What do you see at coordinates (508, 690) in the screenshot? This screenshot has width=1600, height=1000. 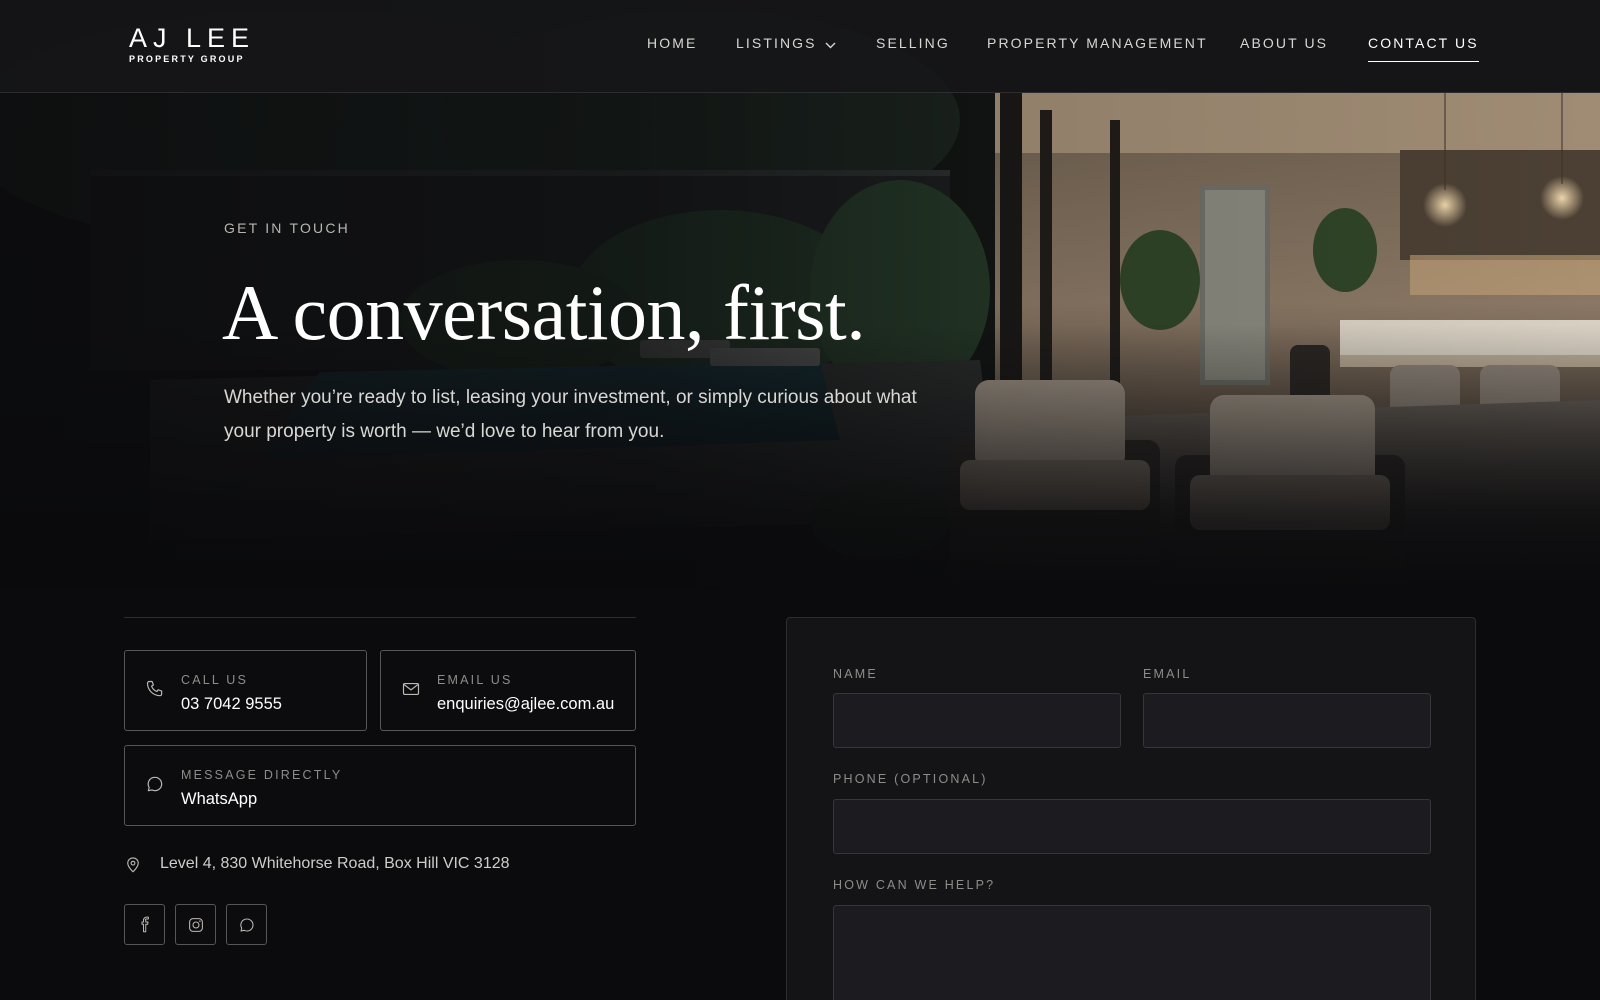 I see `email-us-card: EMAIL US enquiries@ajlee.com.au` at bounding box center [508, 690].